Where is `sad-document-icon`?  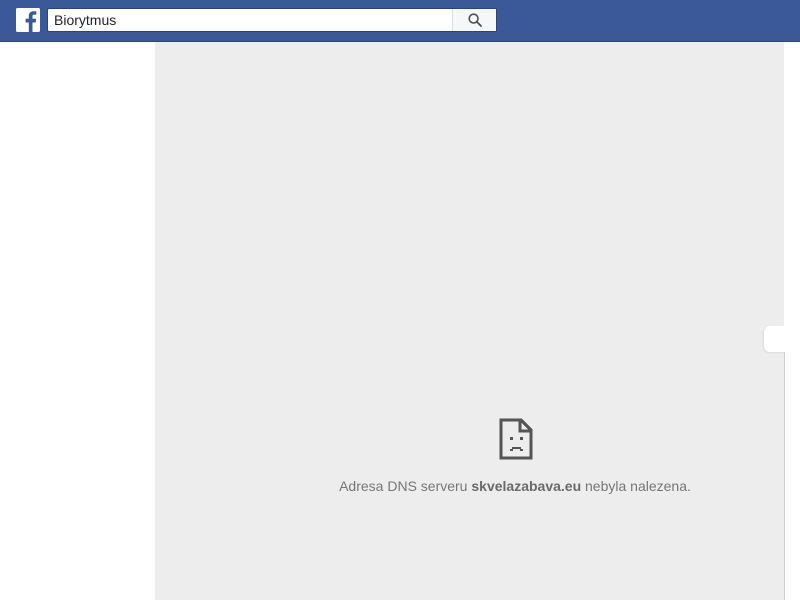
sad-document-icon is located at coordinates (516, 439).